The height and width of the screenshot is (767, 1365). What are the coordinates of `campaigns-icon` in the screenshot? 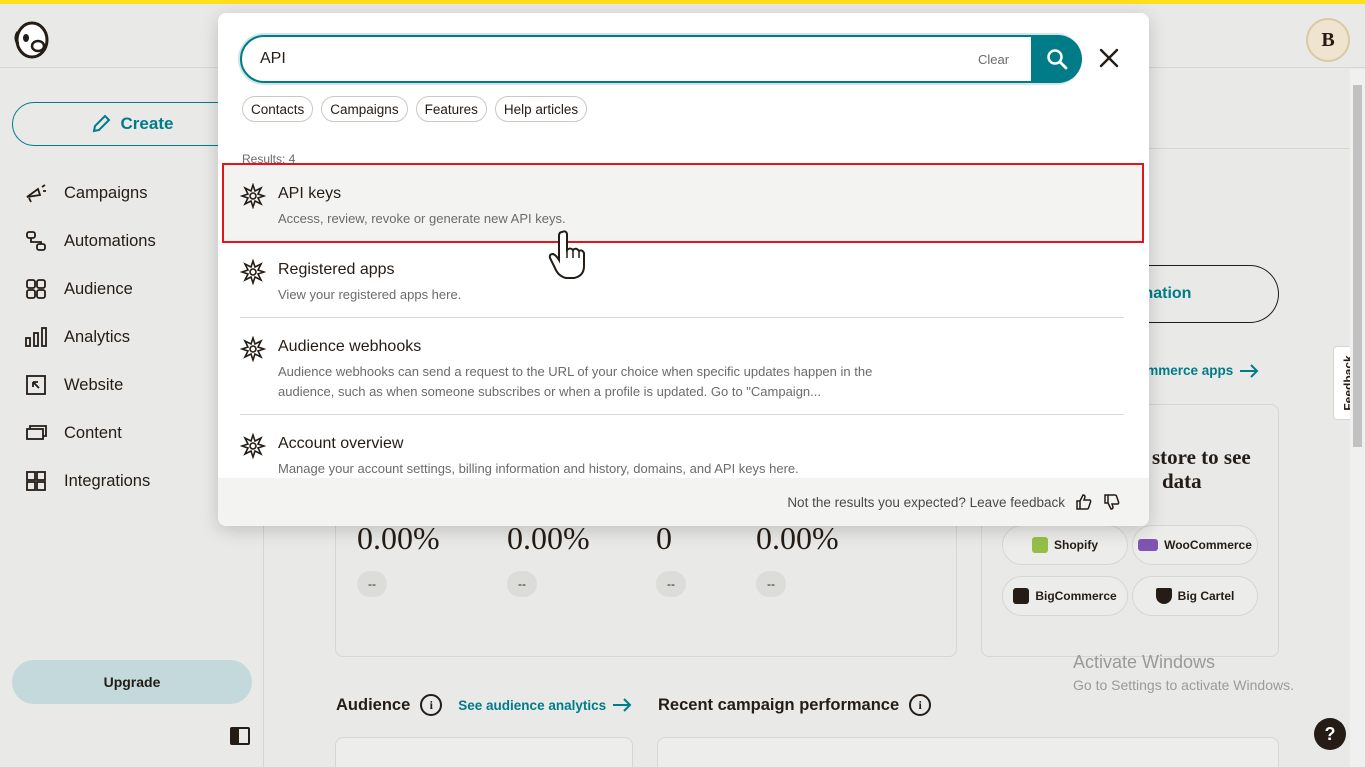 It's located at (36, 193).